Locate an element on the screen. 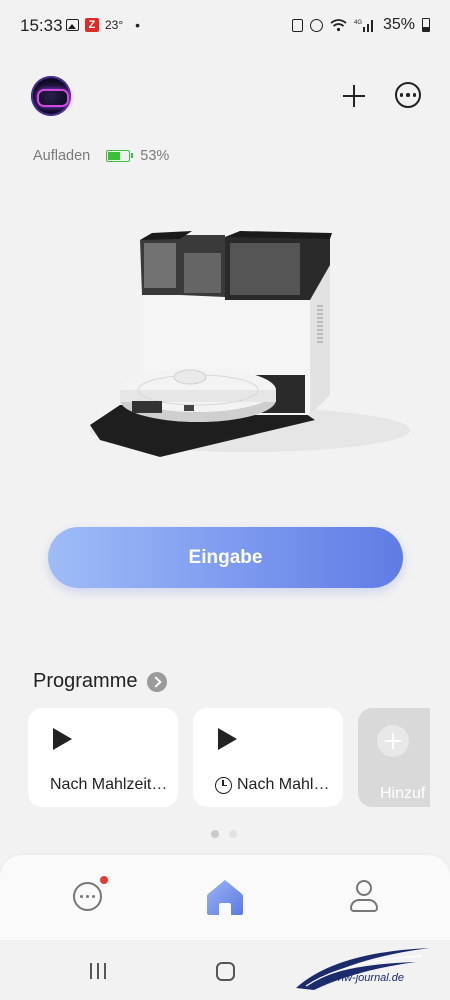 The height and width of the screenshot is (1000, 450). page-indicator is located at coordinates (224, 834).